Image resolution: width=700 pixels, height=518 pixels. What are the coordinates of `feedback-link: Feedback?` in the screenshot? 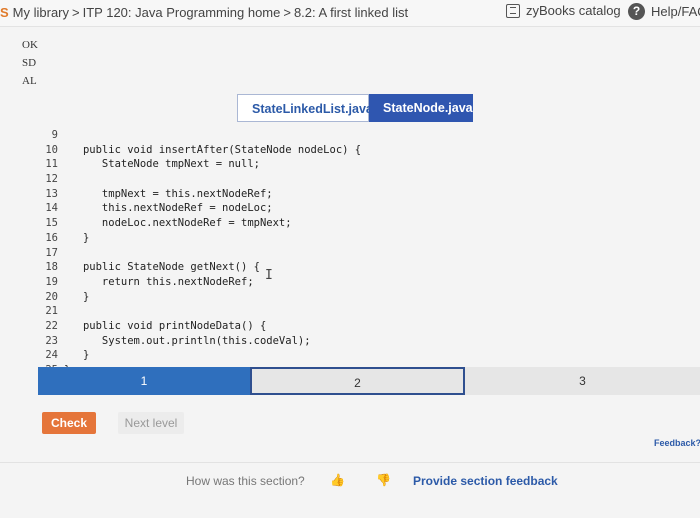 It's located at (677, 443).